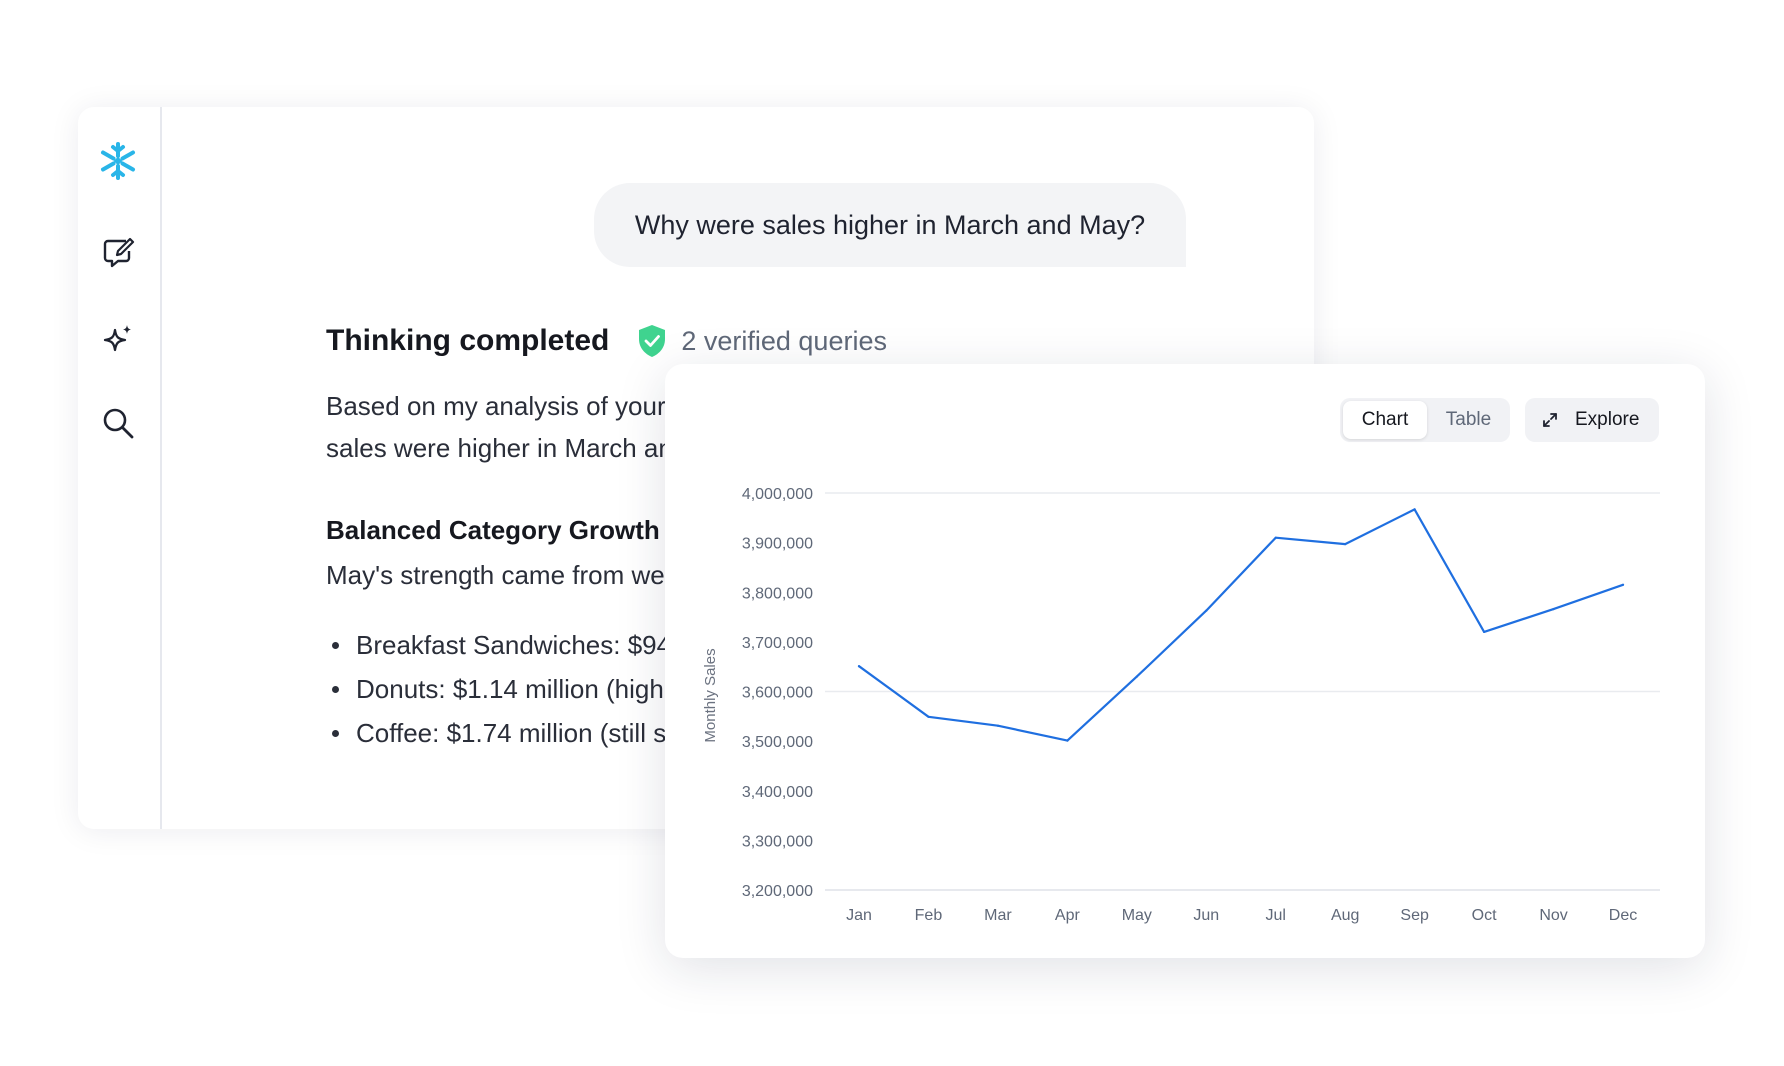 Image resolution: width=1784 pixels, height=1066 pixels. I want to click on x-tick-label: May, so click(1137, 915).